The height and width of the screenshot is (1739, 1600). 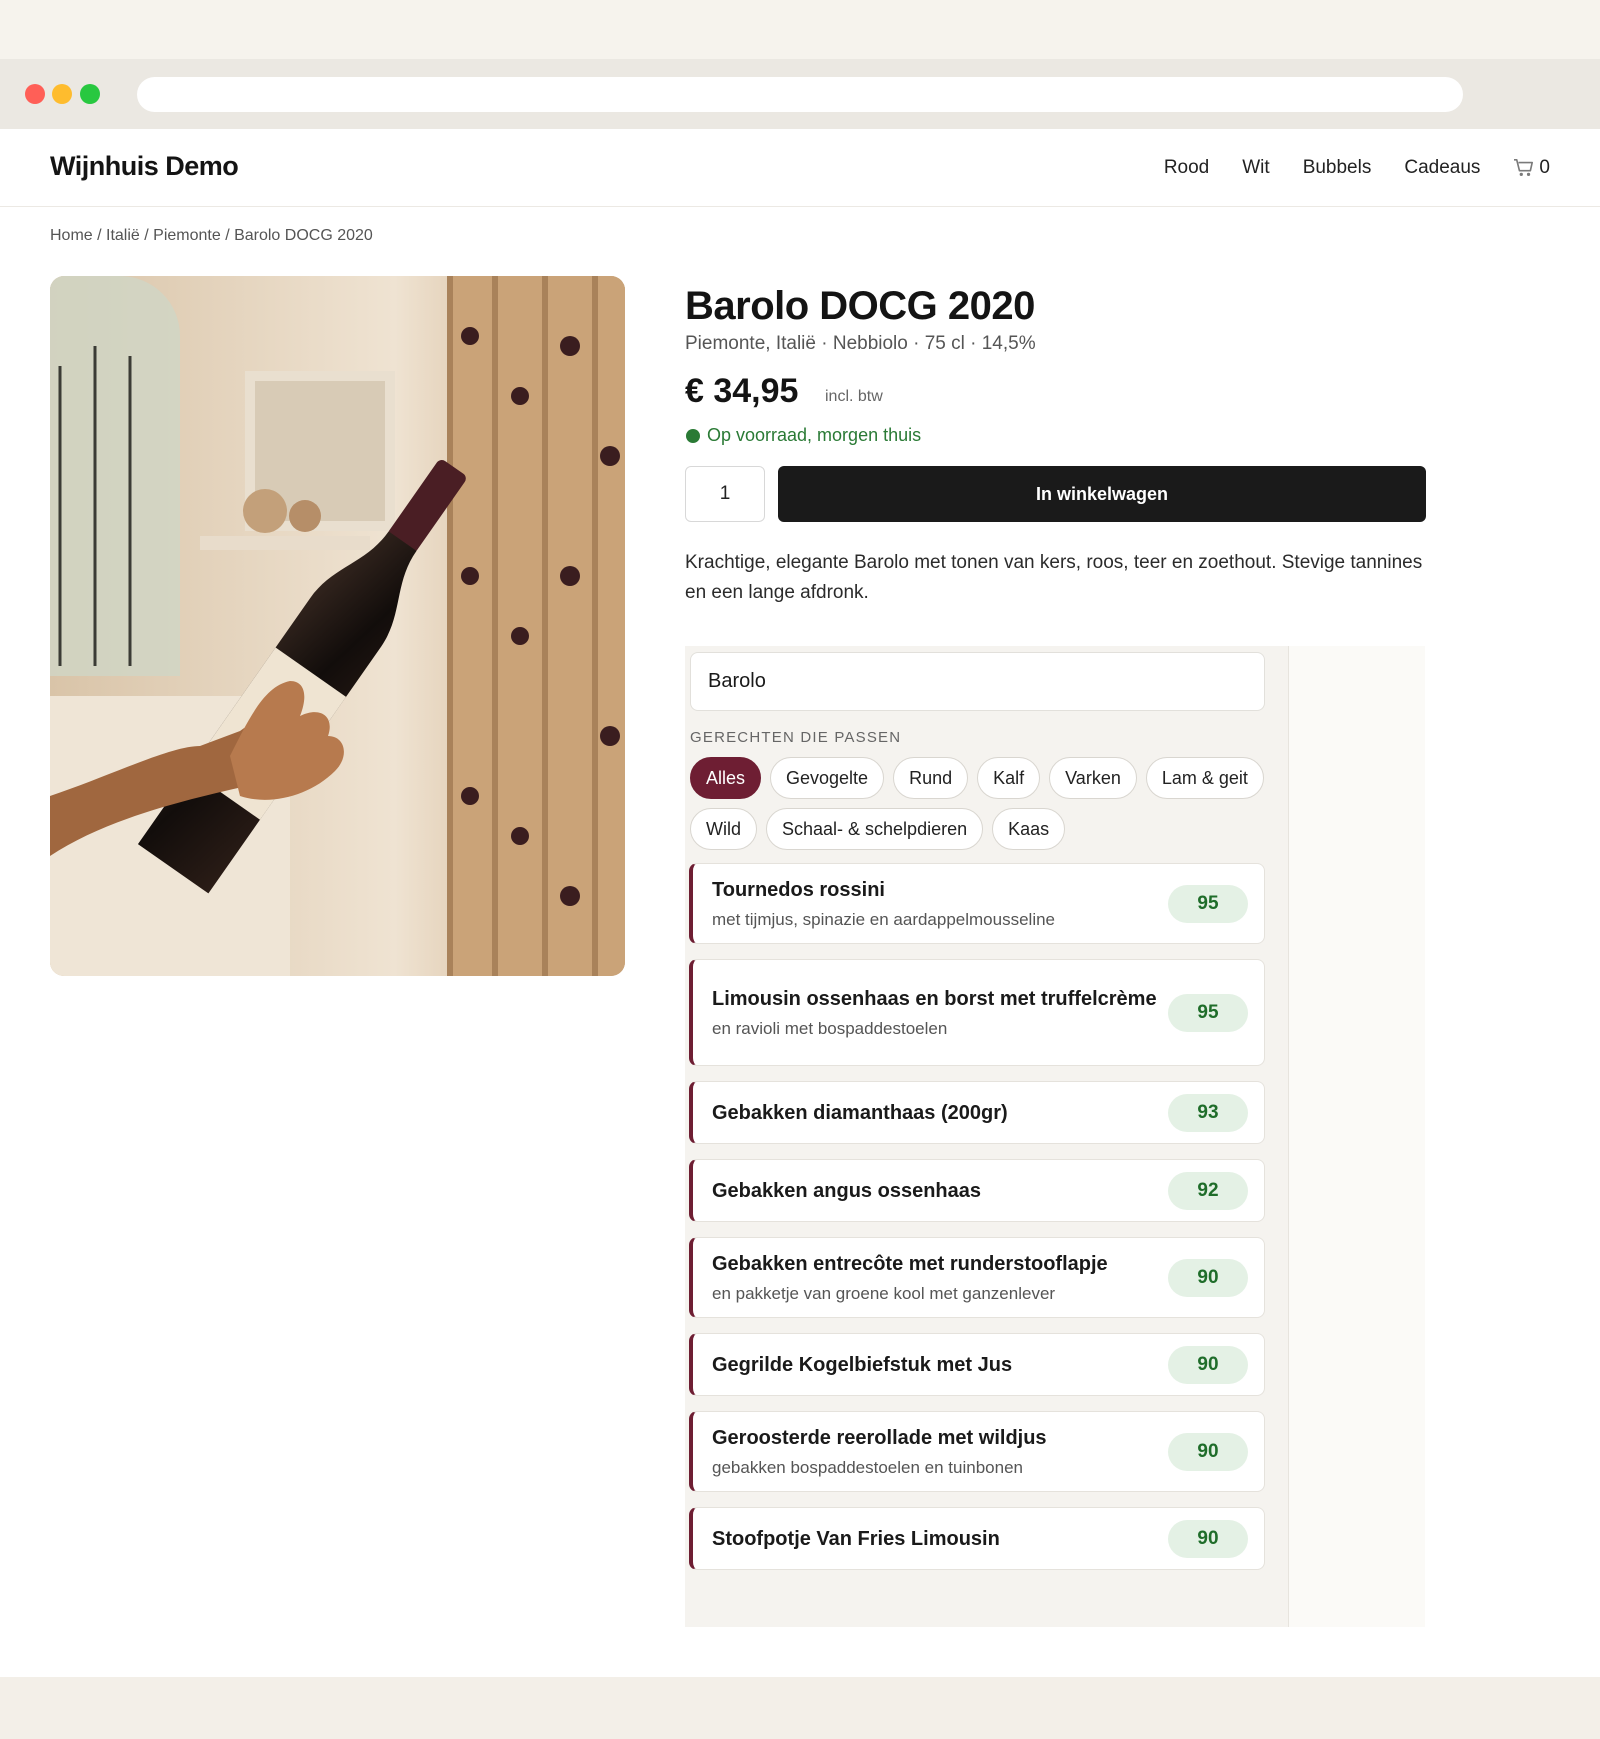 I want to click on cart-count: 0, so click(x=1544, y=167).